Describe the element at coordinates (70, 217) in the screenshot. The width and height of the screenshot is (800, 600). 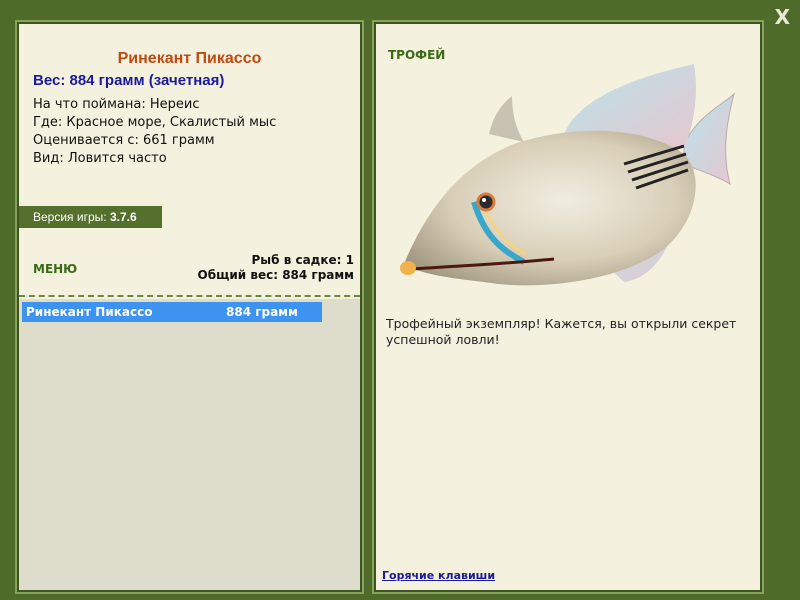
I see `version-label: Версия игры:` at that location.